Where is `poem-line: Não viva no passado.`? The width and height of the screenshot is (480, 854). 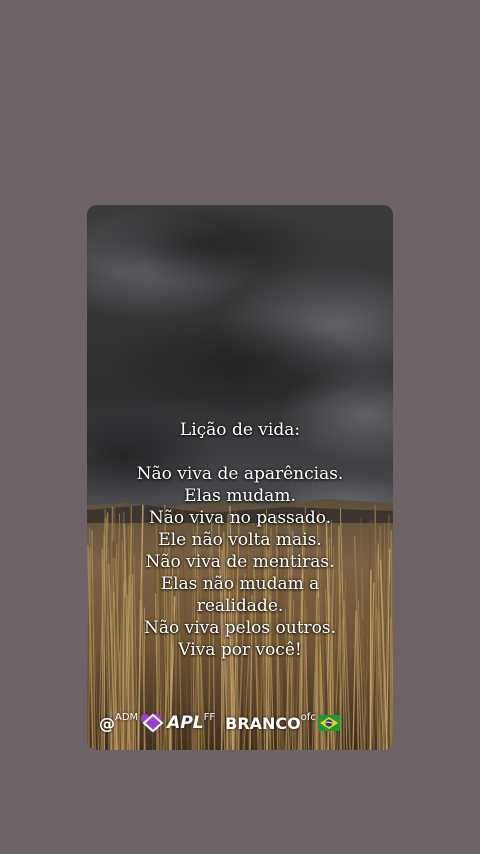
poem-line: Não viva no passado. is located at coordinates (240, 518).